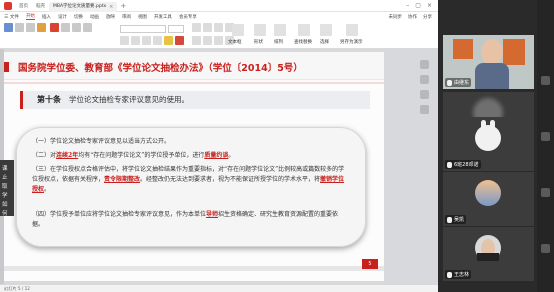 The width and height of the screenshot is (554, 292). What do you see at coordinates (142, 17) in the screenshot?
I see `menu-view: 视图` at bounding box center [142, 17].